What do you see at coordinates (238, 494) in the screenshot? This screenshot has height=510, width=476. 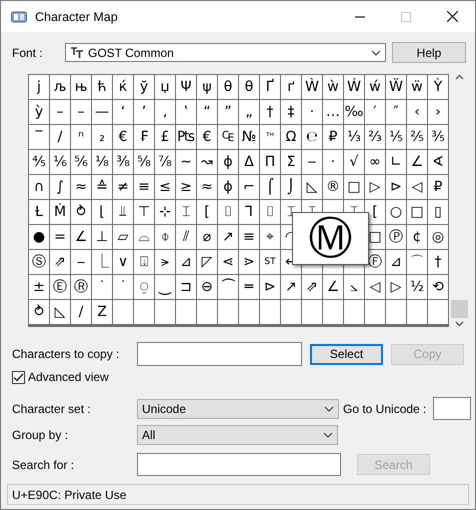 I see `status-bar: U+E90C: Private Use` at bounding box center [238, 494].